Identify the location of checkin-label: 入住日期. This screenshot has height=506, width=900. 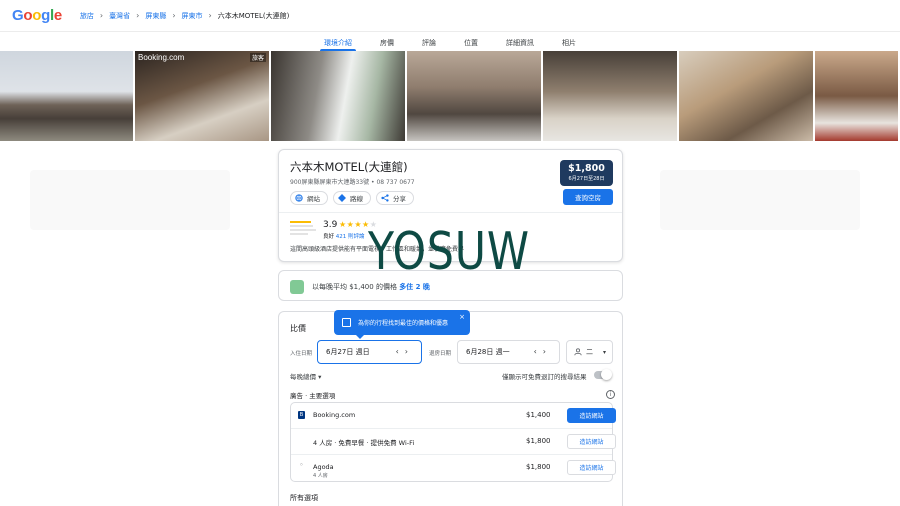
(301, 354).